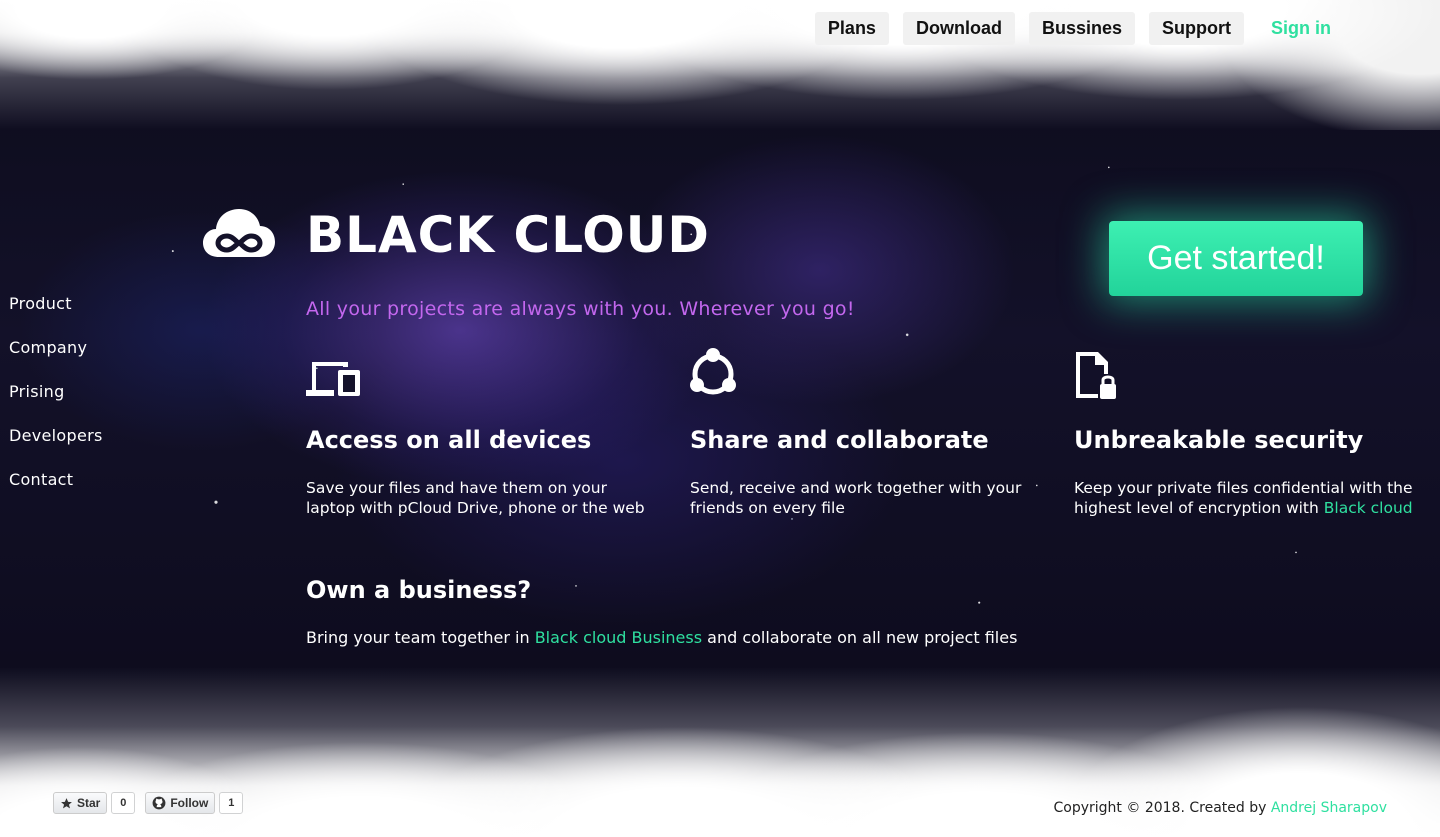  Describe the element at coordinates (66, 802) in the screenshot. I see `star-icon` at that location.